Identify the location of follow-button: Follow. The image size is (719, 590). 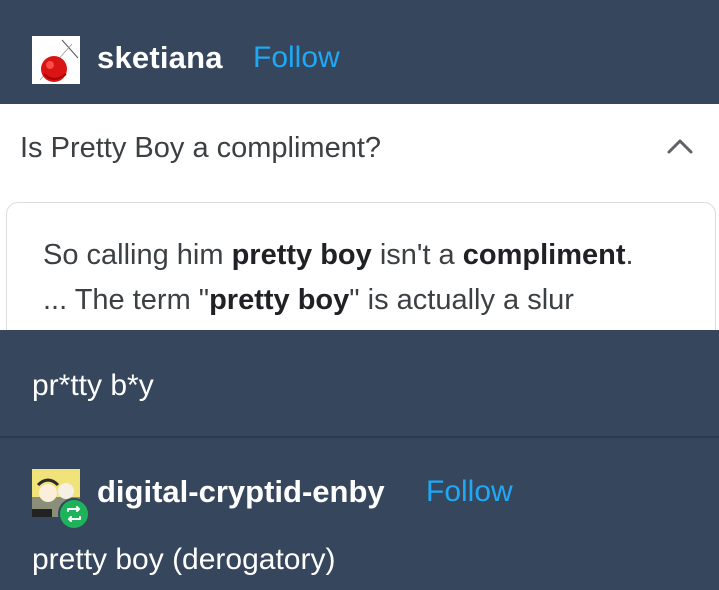
(296, 58).